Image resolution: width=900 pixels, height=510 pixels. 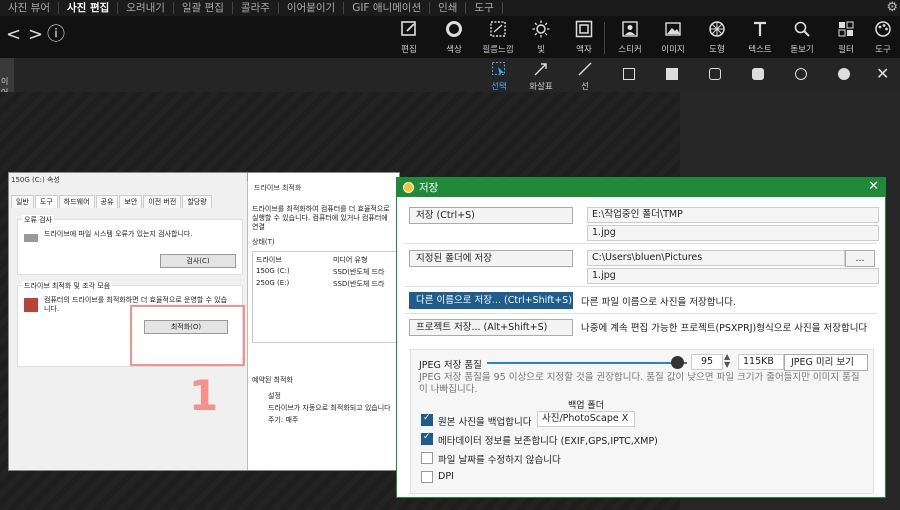 I want to click on annotation-rectangle, so click(x=187, y=335).